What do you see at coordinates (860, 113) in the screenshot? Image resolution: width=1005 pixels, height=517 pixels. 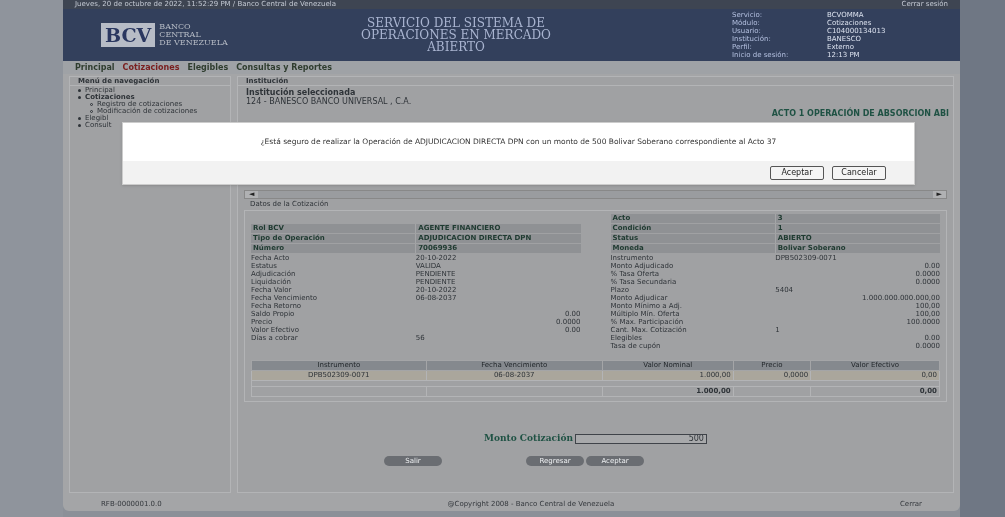 I see `act-title: ACTO 1 OPERACIÓN DE ABSORCION ABI` at bounding box center [860, 113].